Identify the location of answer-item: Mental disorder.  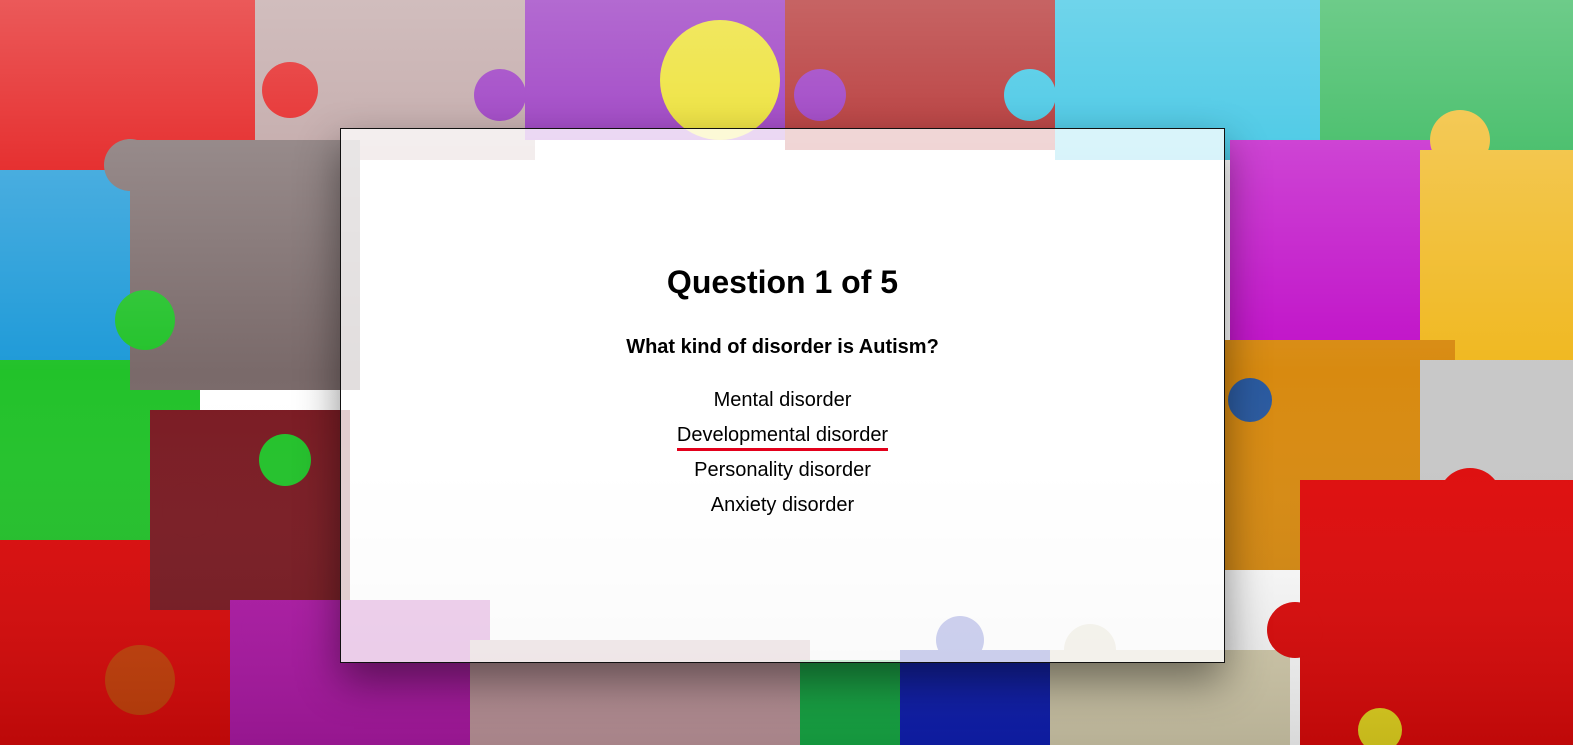
(782, 404).